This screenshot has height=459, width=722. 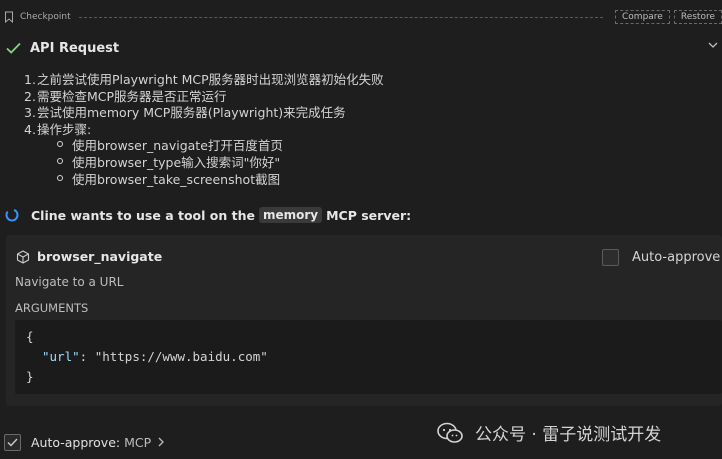 I want to click on checkpoint-bar: Checkpoint Compare Restore, so click(x=363, y=17).